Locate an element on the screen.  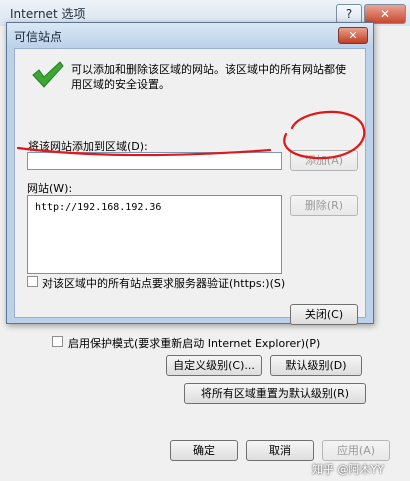
annotation-circle is located at coordinates (324, 135).